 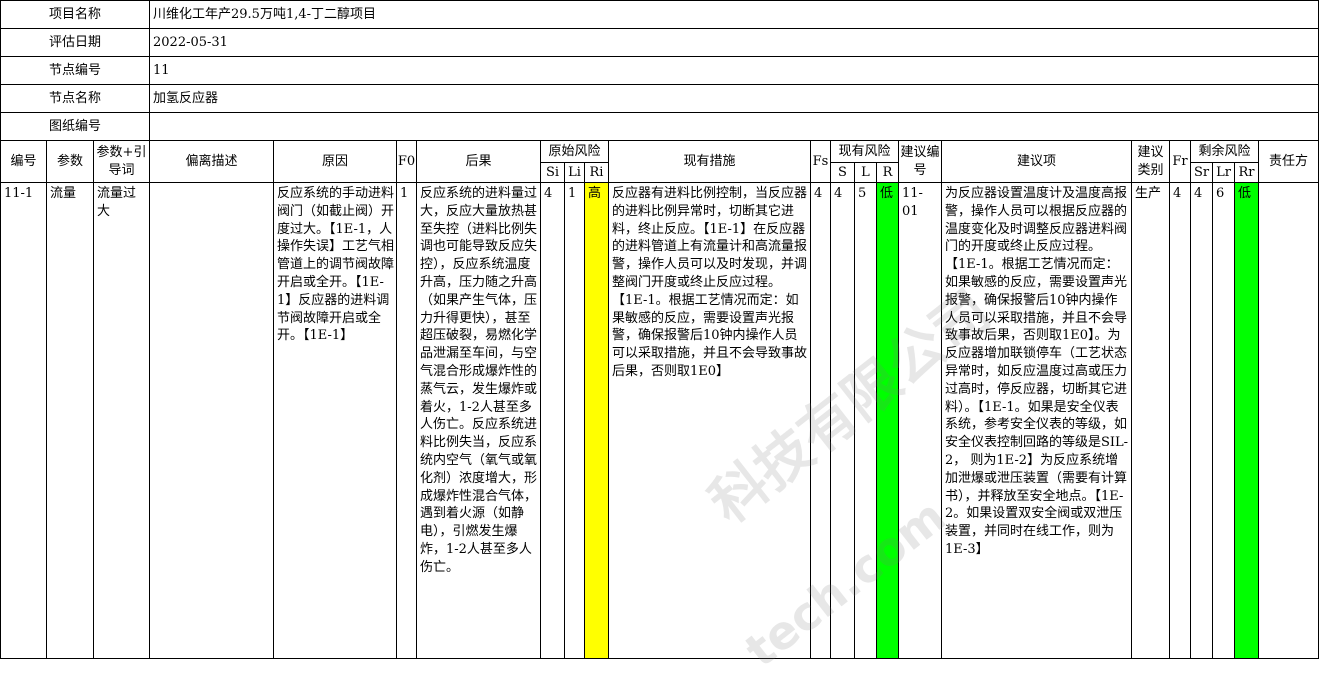 What do you see at coordinates (1150, 420) in the screenshot?
I see `row-recommendation-type: 生产` at bounding box center [1150, 420].